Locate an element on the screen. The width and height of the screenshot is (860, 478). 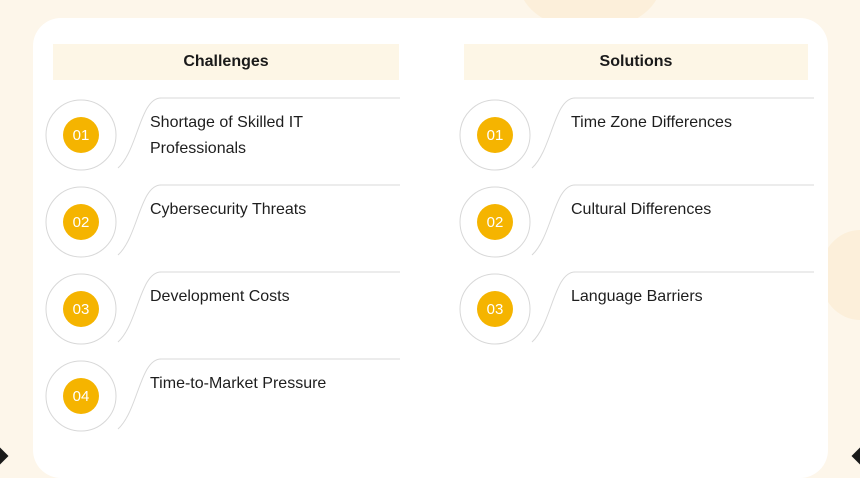
item-label: Development Costs is located at coordinates (220, 296).